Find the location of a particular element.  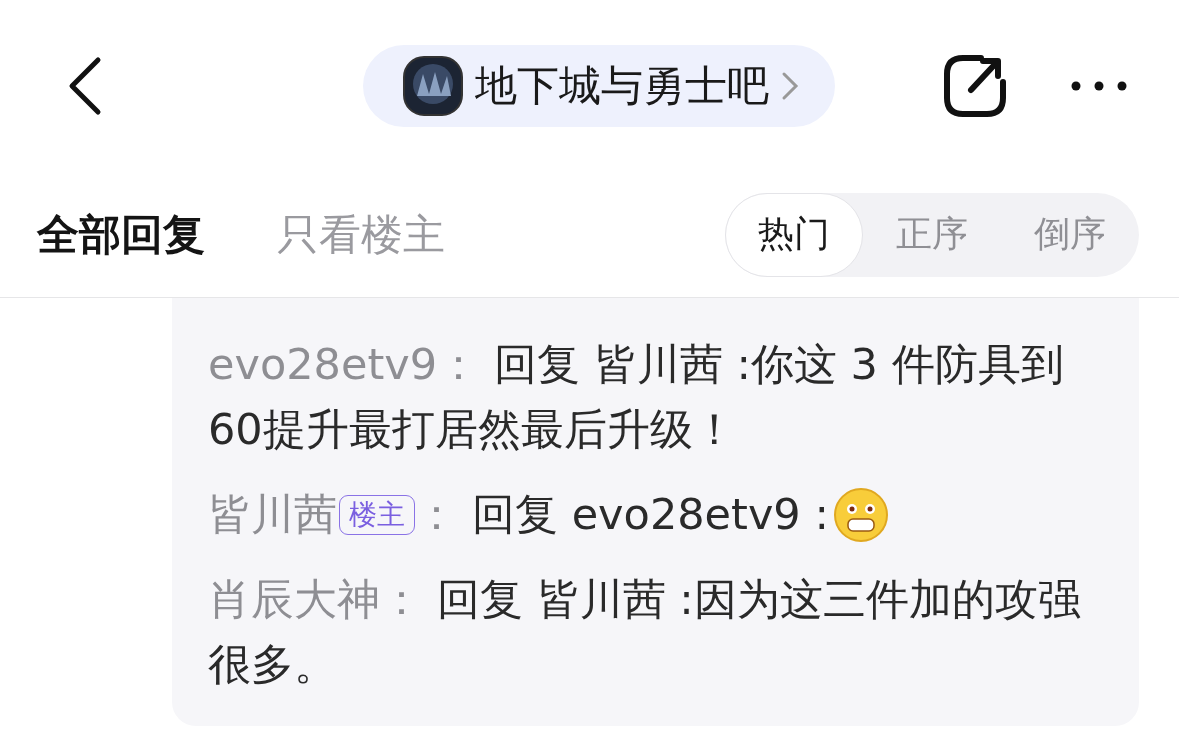

reply-author: 皆川茜 is located at coordinates (272, 514).